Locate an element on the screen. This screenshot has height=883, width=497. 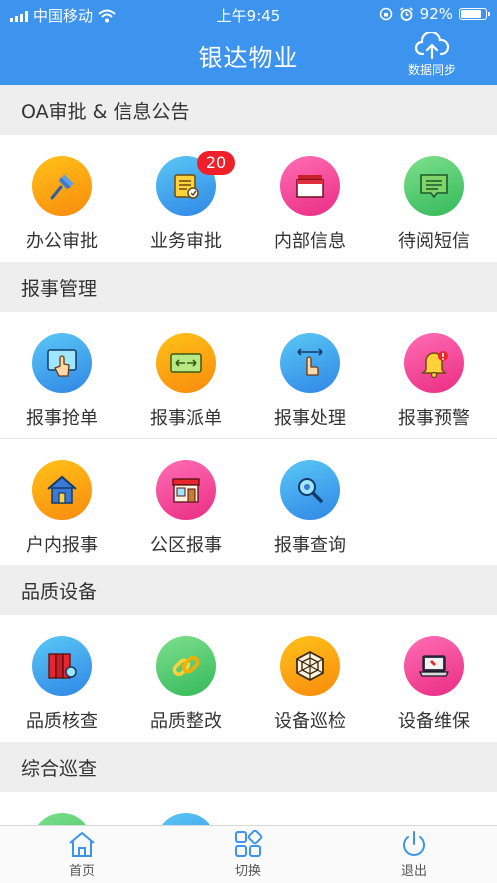
indoor-report-button: 户内报事 is located at coordinates (62, 501).